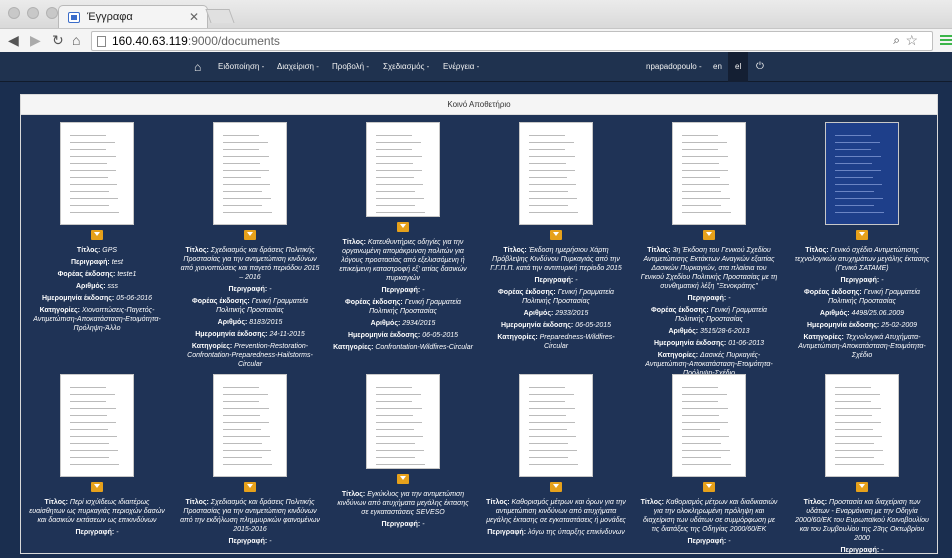 This screenshot has height=558, width=952. What do you see at coordinates (58, 40) in the screenshot?
I see `reload-icon: ↻` at bounding box center [58, 40].